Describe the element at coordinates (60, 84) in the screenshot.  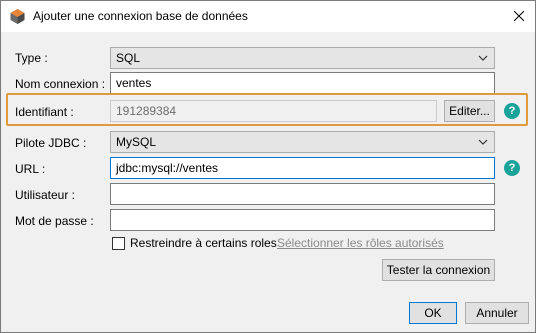
I see `nom-connexion-label: Nom connexion :` at that location.